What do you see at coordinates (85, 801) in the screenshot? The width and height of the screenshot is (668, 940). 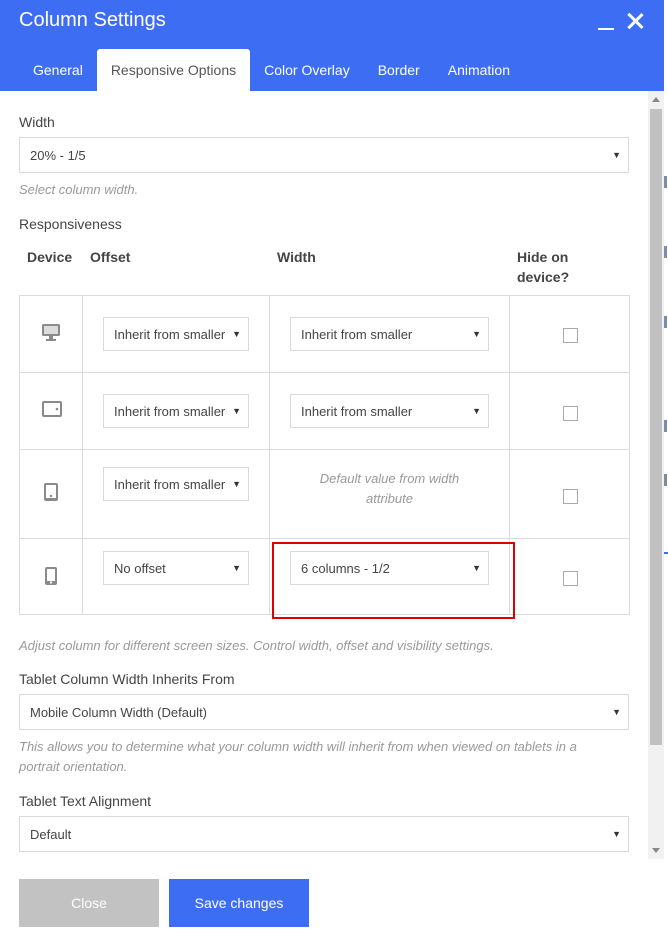 I see `tablet-align-label: Tablet Text Alignment` at bounding box center [85, 801].